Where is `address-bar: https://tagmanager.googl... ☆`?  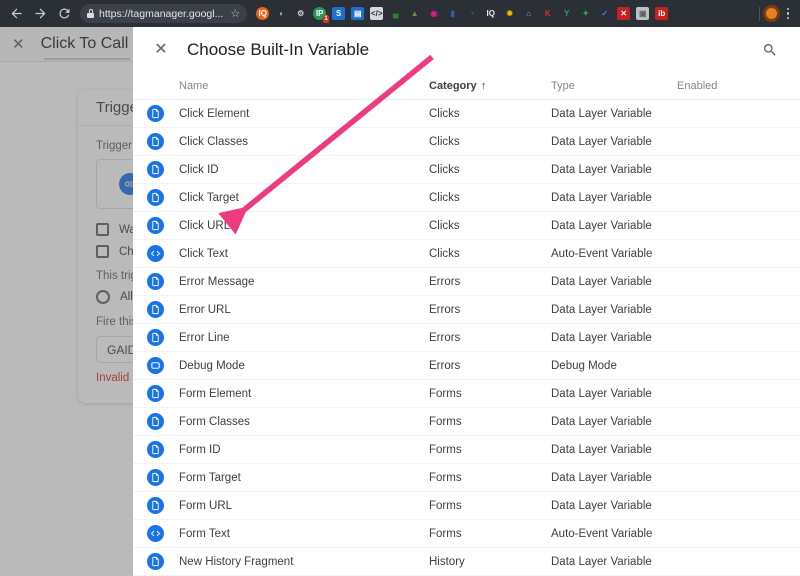 address-bar: https://tagmanager.googl... ☆ is located at coordinates (164, 13).